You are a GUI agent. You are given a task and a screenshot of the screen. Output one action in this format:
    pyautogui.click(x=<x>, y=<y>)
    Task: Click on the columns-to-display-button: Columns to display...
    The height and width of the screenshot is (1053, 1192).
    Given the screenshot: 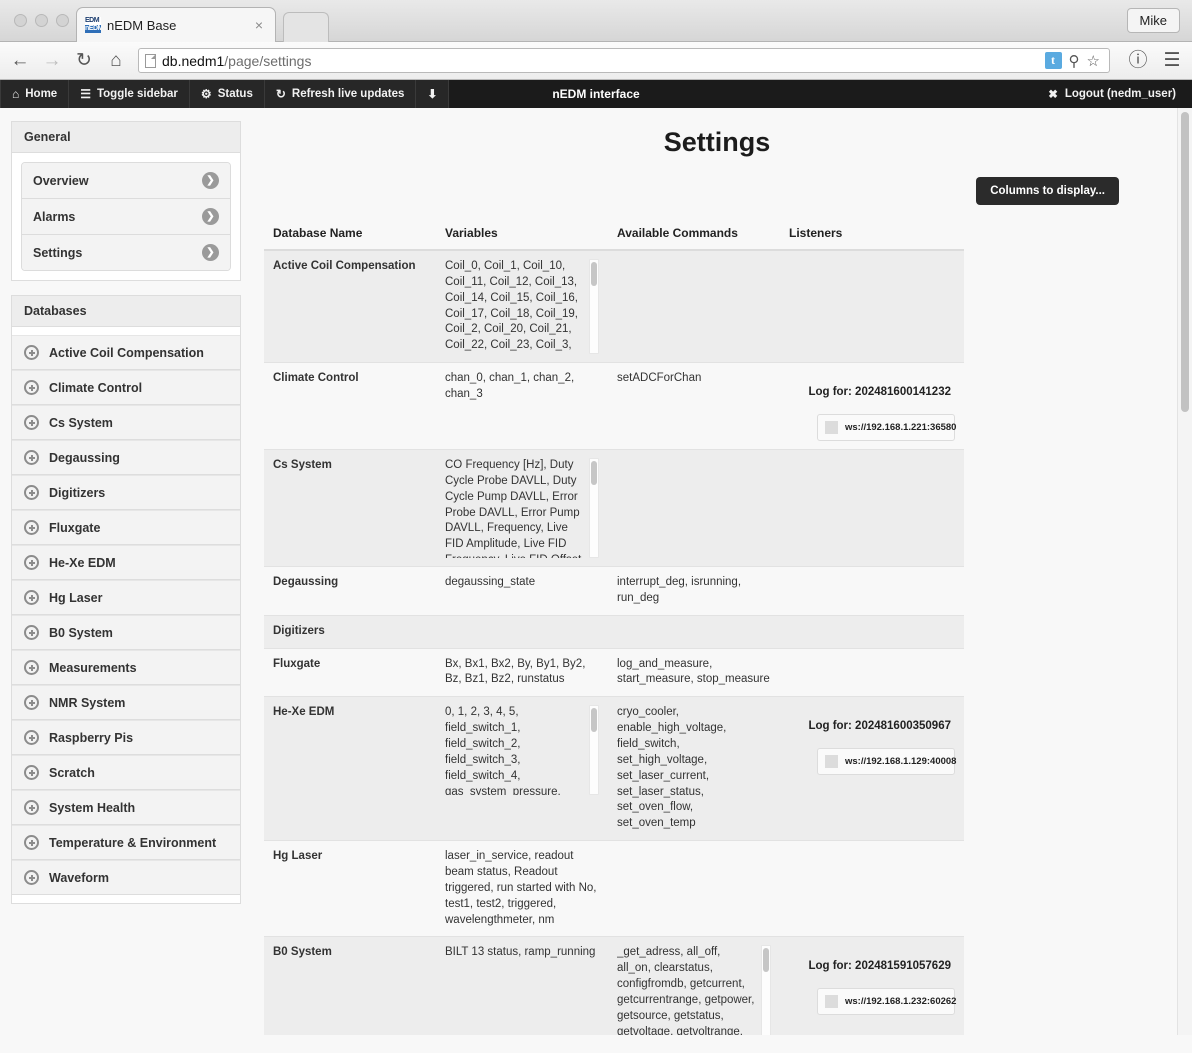 What is the action you would take?
    pyautogui.click(x=1047, y=191)
    